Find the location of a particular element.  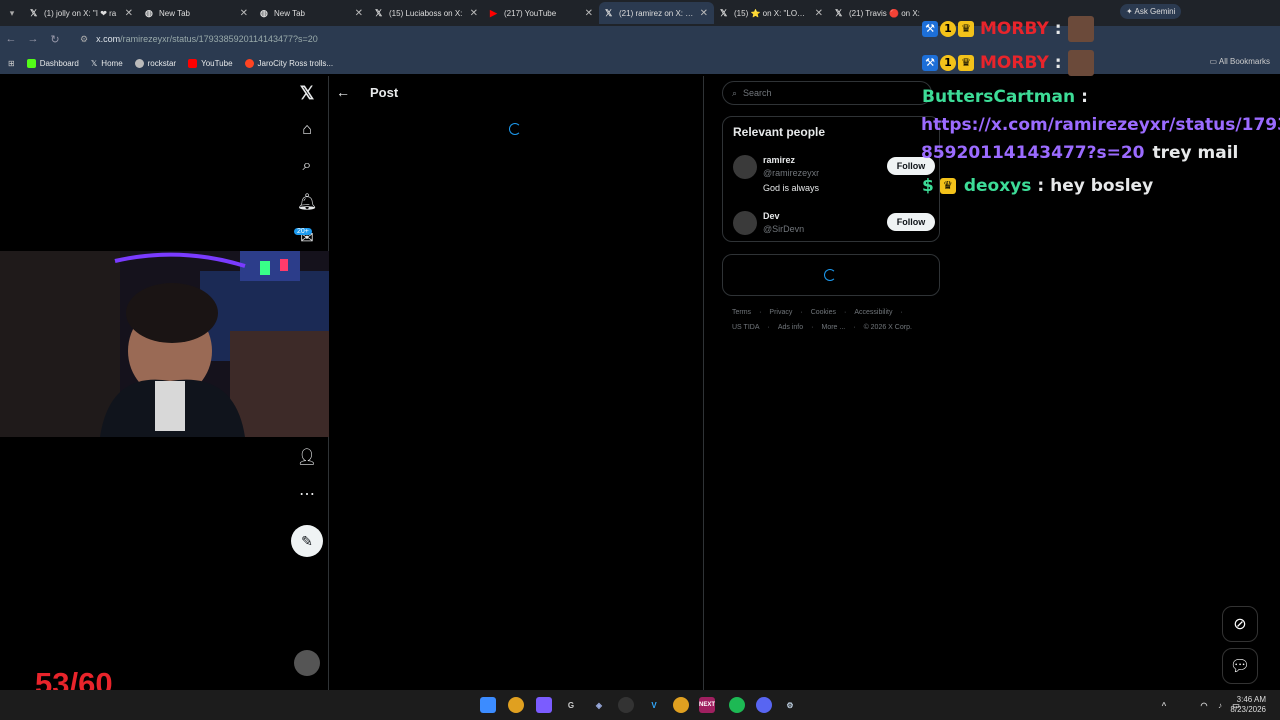

webcam-overlay is located at coordinates (164, 344).